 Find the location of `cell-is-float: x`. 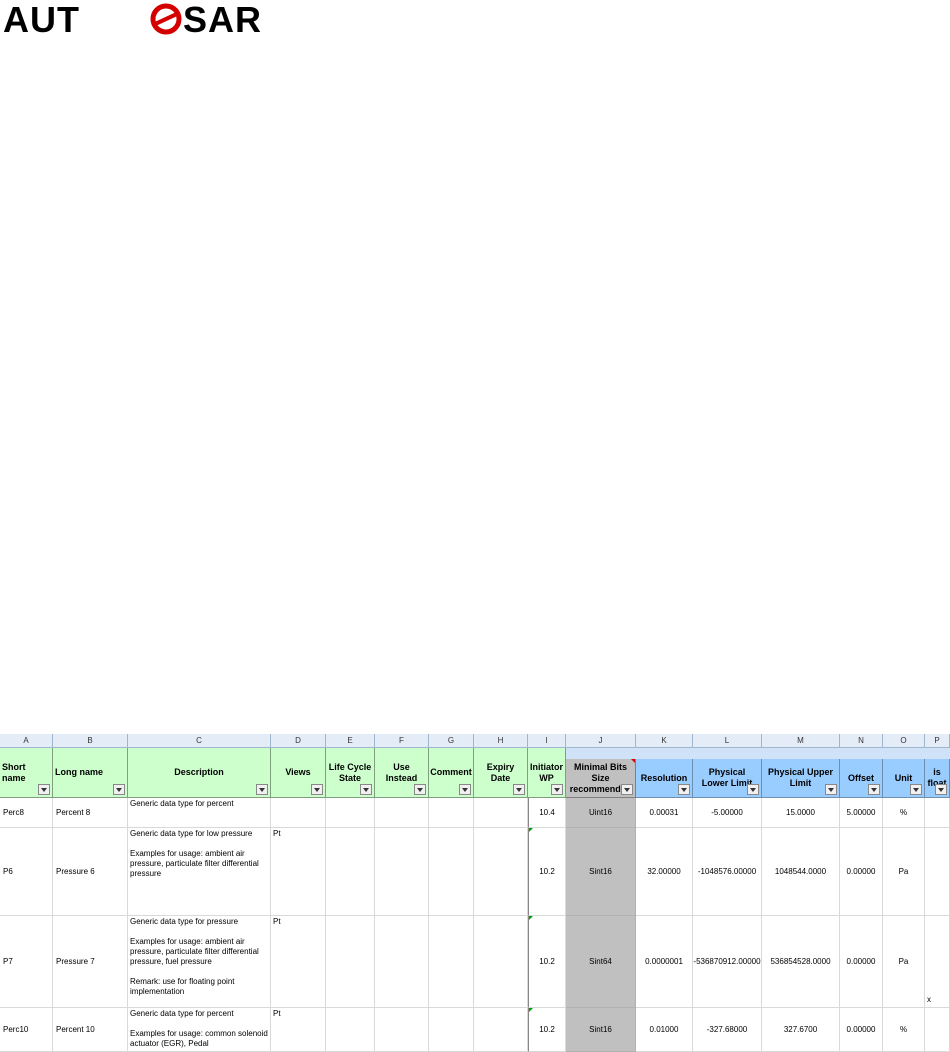

cell-is-float: x is located at coordinates (937, 962).